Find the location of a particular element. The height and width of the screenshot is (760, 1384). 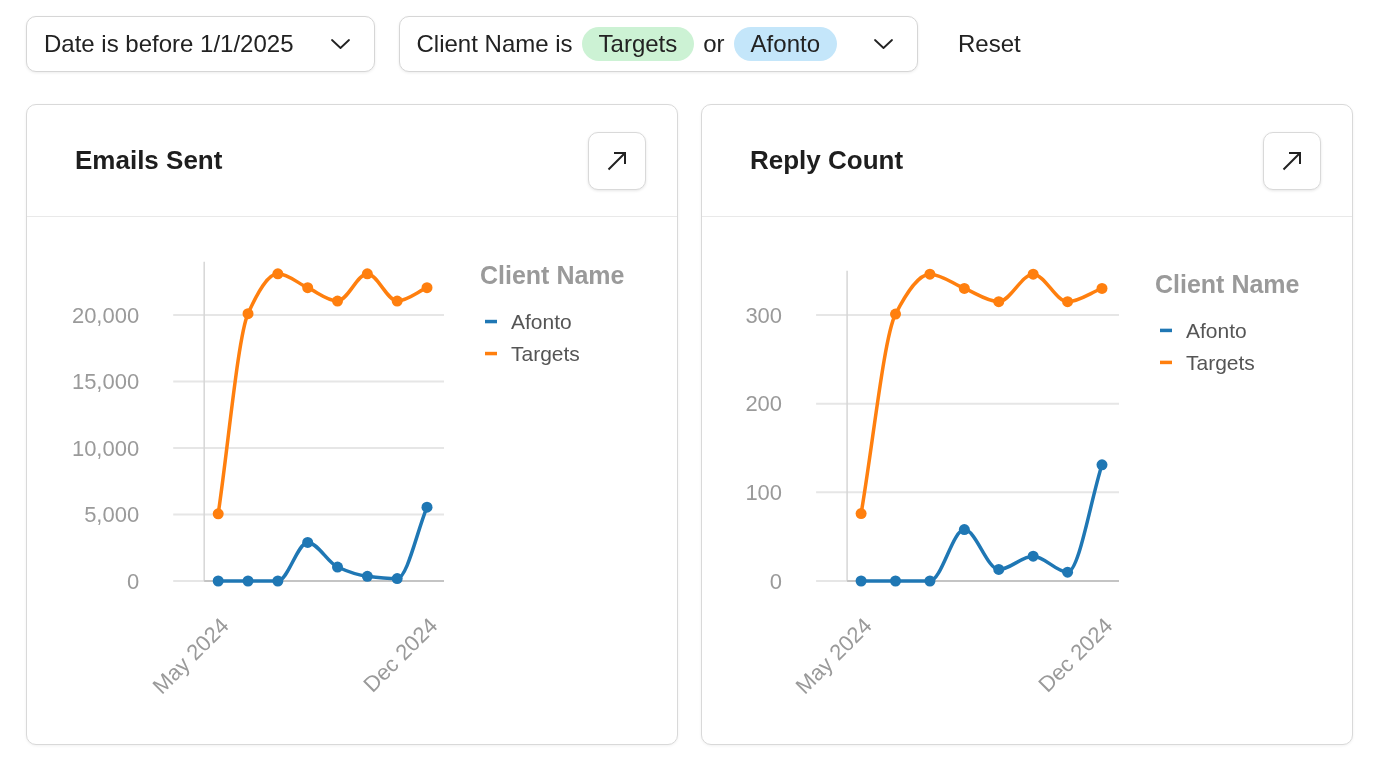

filter-dropdown: Date is before 1/1/2025 is located at coordinates (200, 44).